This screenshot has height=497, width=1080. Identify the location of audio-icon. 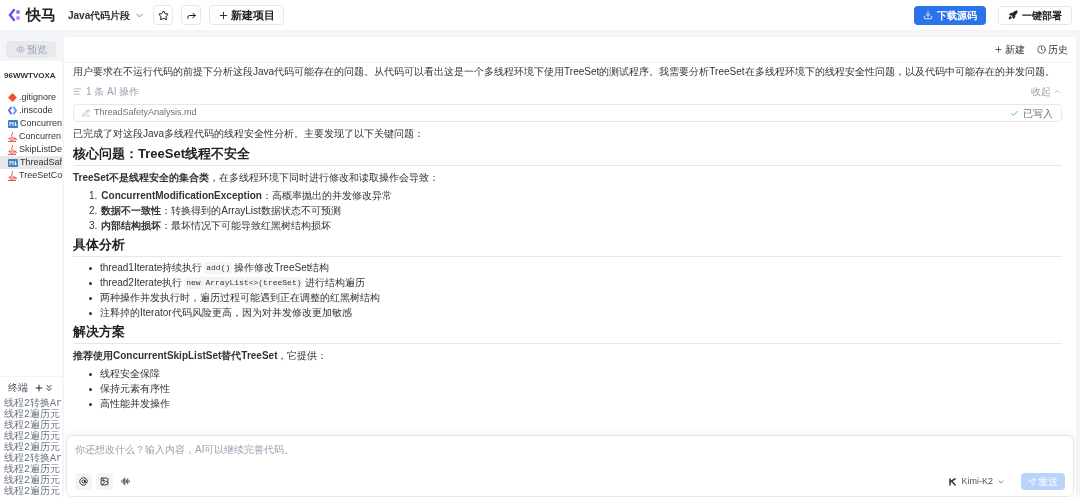
(125, 481).